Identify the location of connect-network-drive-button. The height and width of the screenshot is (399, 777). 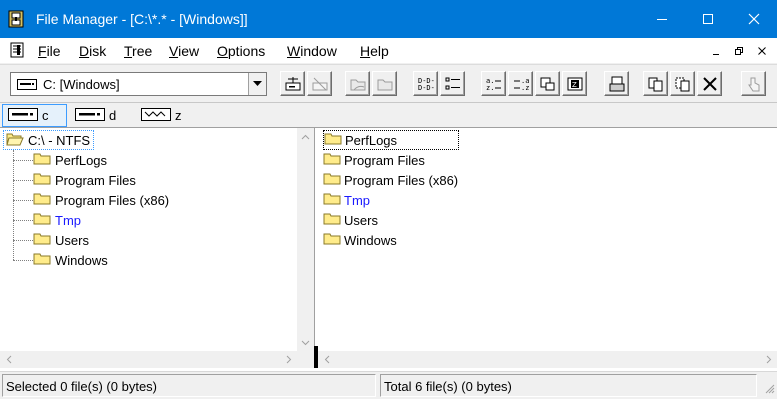
(292, 83).